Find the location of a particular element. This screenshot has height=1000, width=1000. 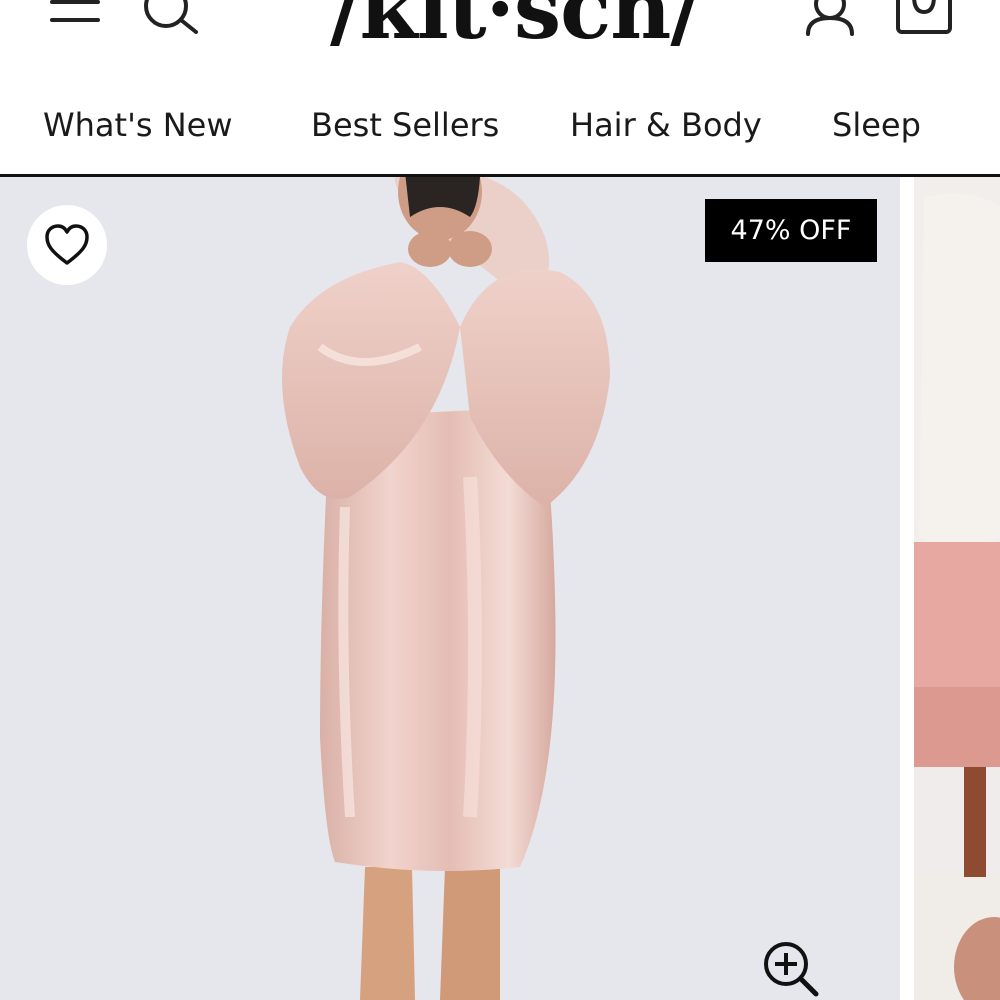

site-header: /kit·sch/ is located at coordinates (500, 40).